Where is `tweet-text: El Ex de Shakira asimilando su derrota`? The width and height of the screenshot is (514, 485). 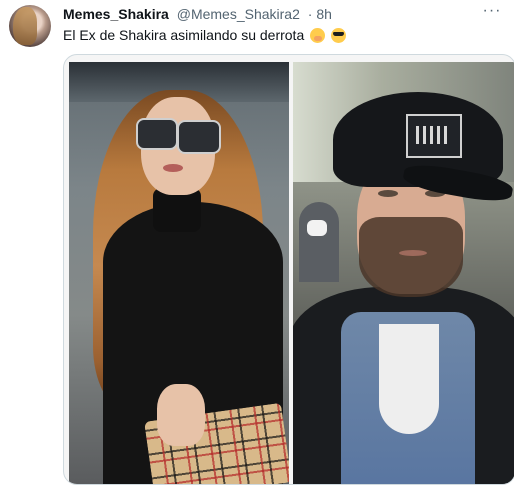 tweet-text: El Ex de Shakira asimilando su derrota is located at coordinates (205, 35).